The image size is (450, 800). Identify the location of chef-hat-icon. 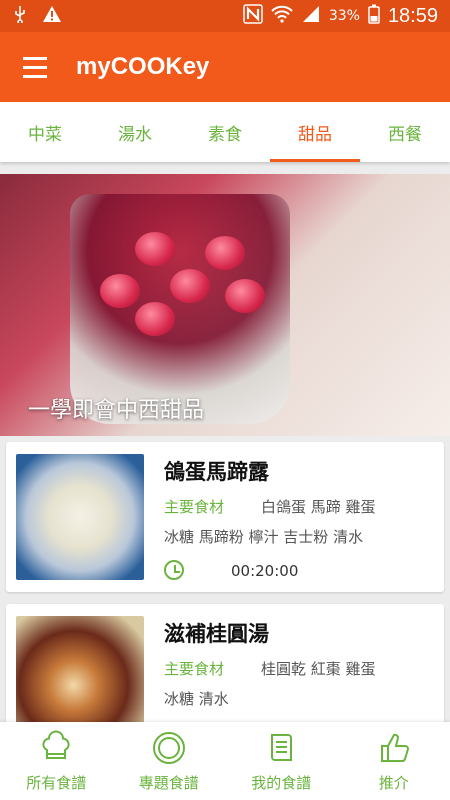
(56, 744).